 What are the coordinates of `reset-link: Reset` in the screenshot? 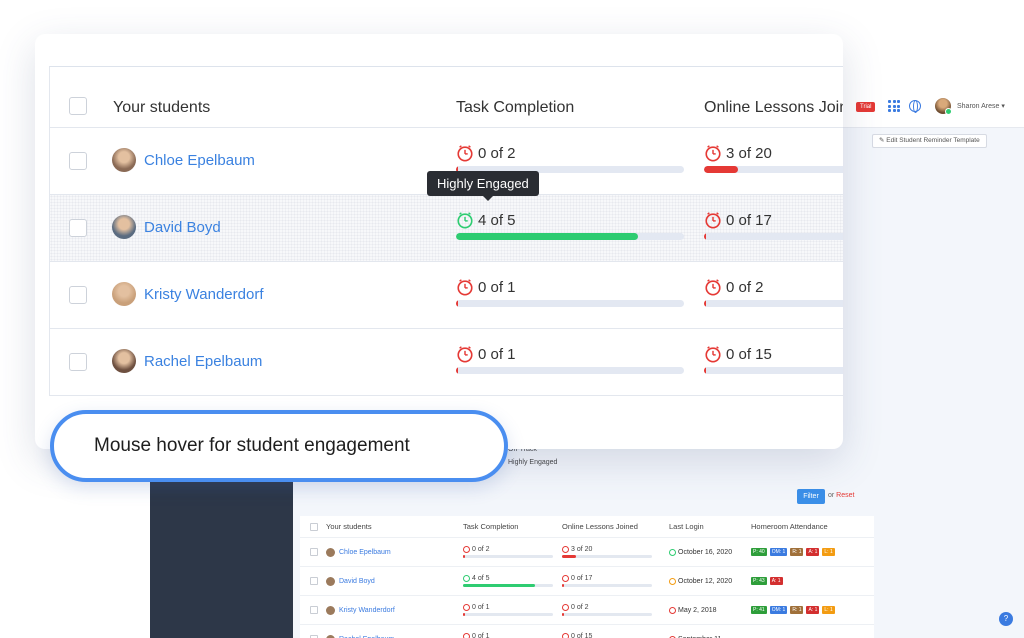 It's located at (845, 495).